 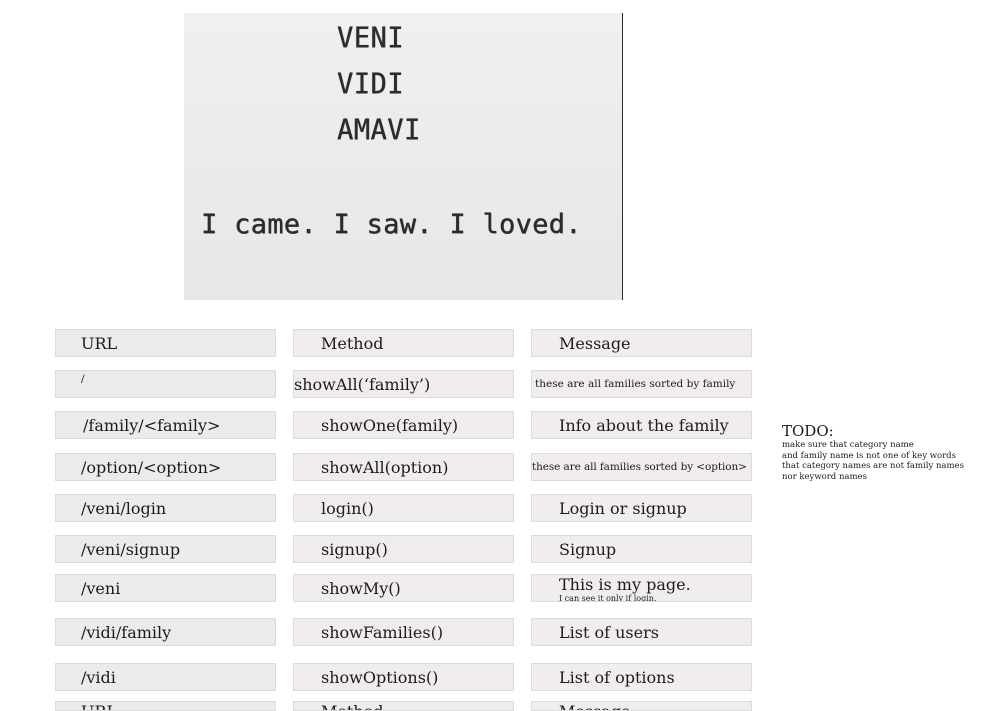 What do you see at coordinates (641, 549) in the screenshot?
I see `row-message: Signup` at bounding box center [641, 549].